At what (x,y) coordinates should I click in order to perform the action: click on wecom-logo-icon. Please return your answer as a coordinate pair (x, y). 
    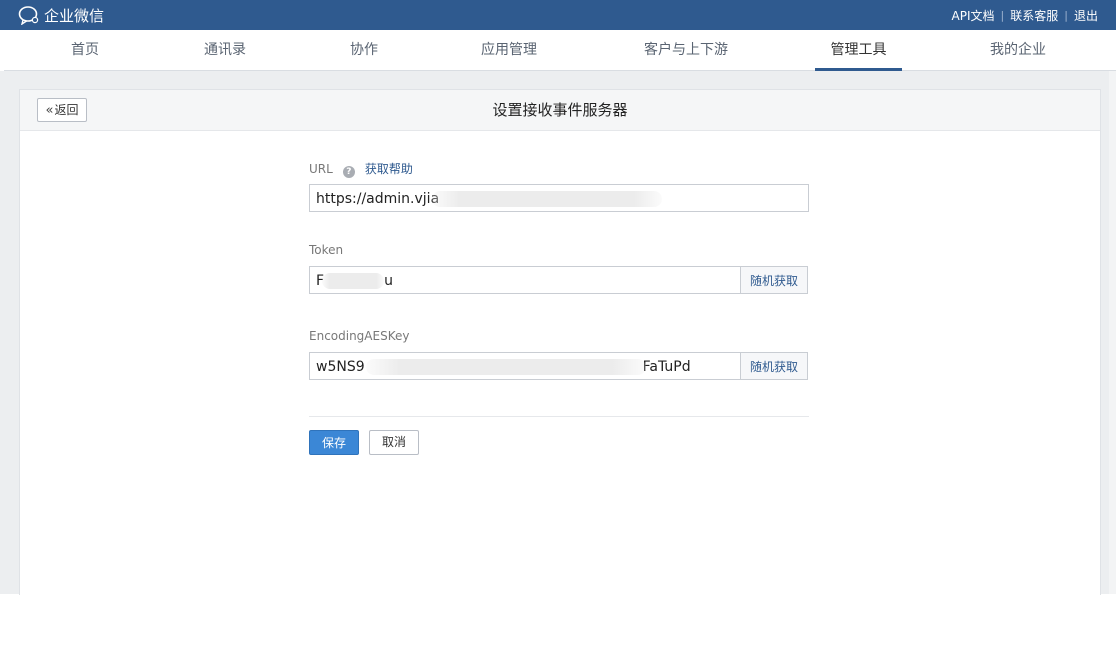
    Looking at the image, I should click on (28, 15).